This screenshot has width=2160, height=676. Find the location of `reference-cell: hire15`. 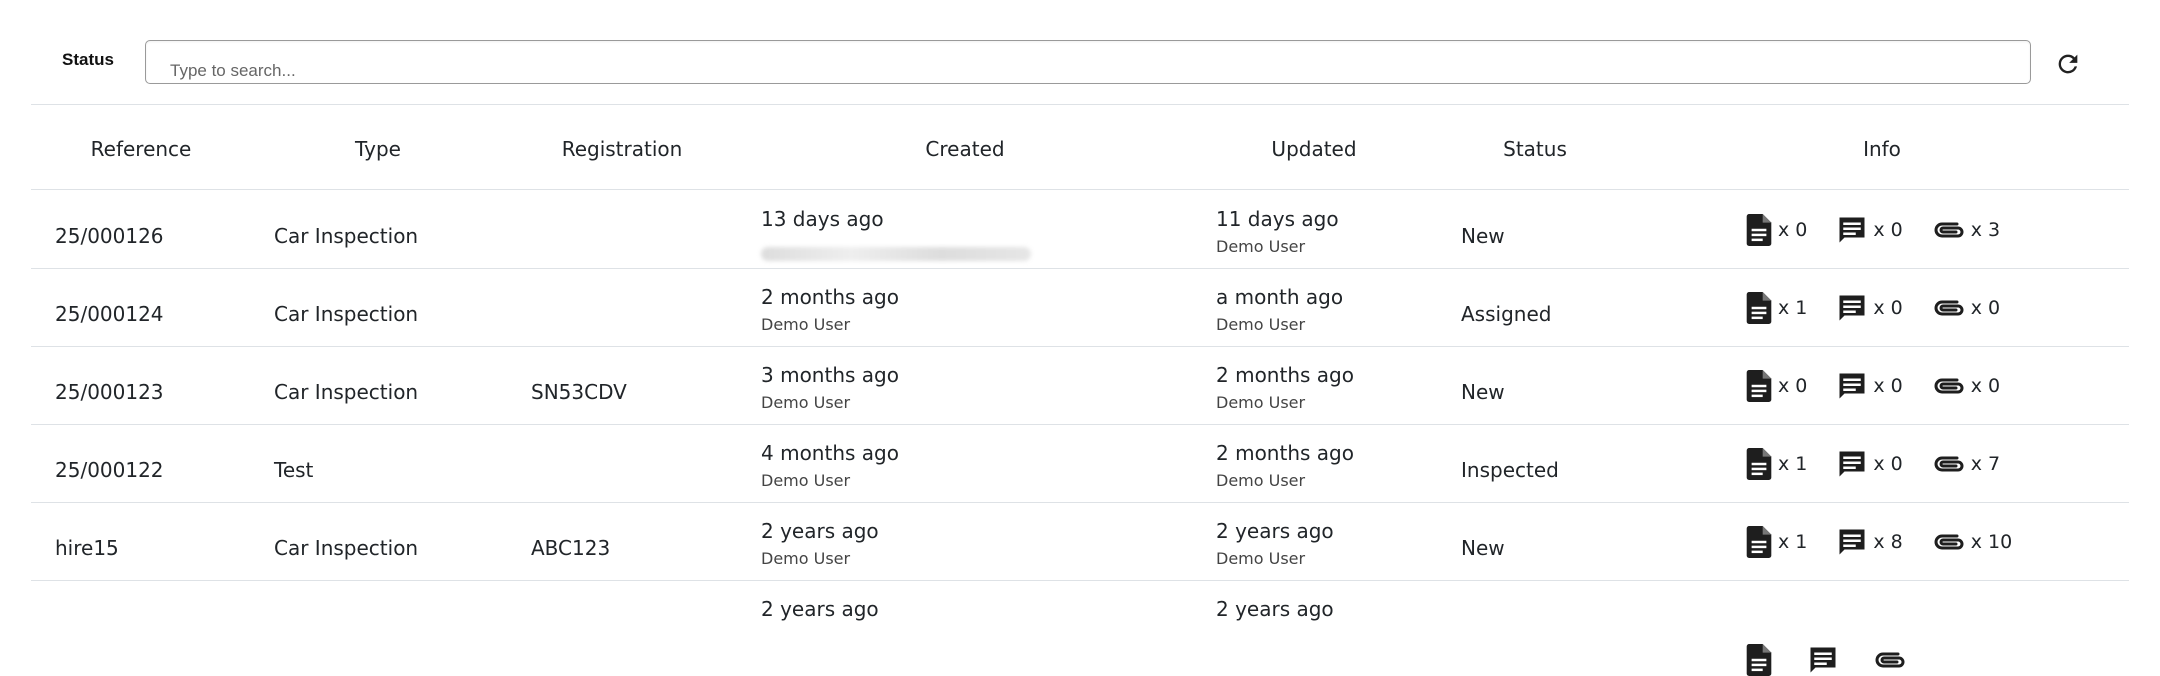

reference-cell: hire15 is located at coordinates (87, 548).